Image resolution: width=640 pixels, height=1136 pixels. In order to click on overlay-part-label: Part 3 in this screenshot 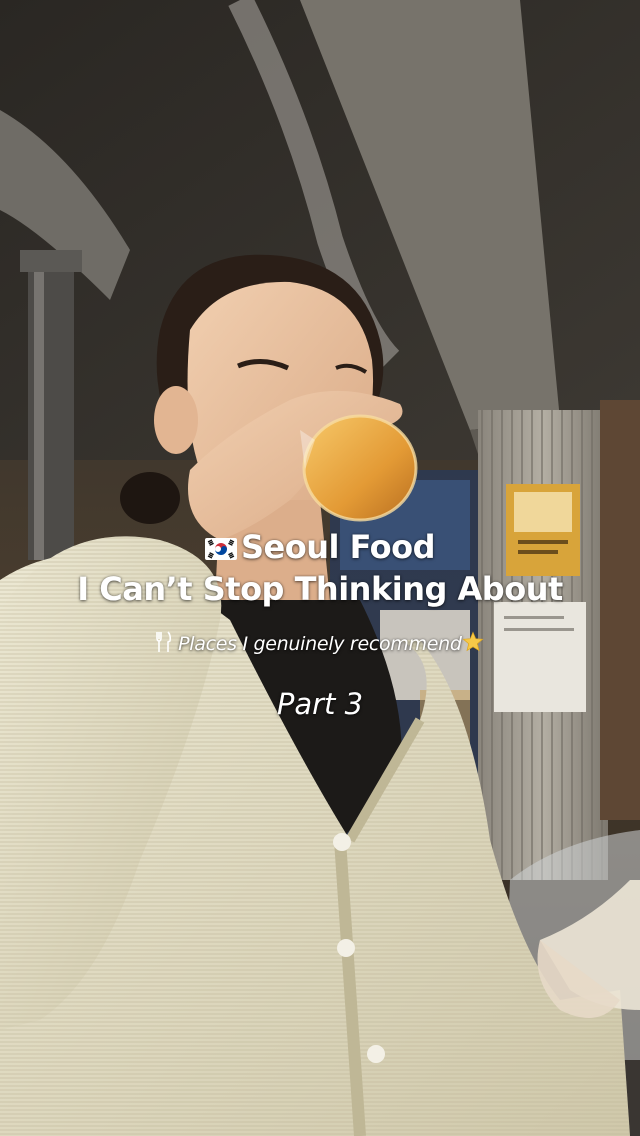, I will do `click(320, 704)`.